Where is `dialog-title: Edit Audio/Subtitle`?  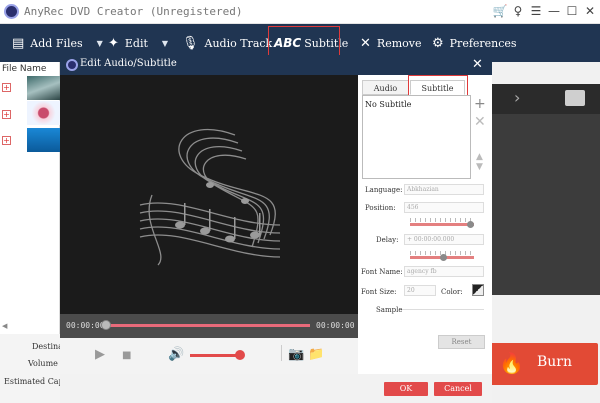
dialog-title: Edit Audio/Subtitle is located at coordinates (128, 63).